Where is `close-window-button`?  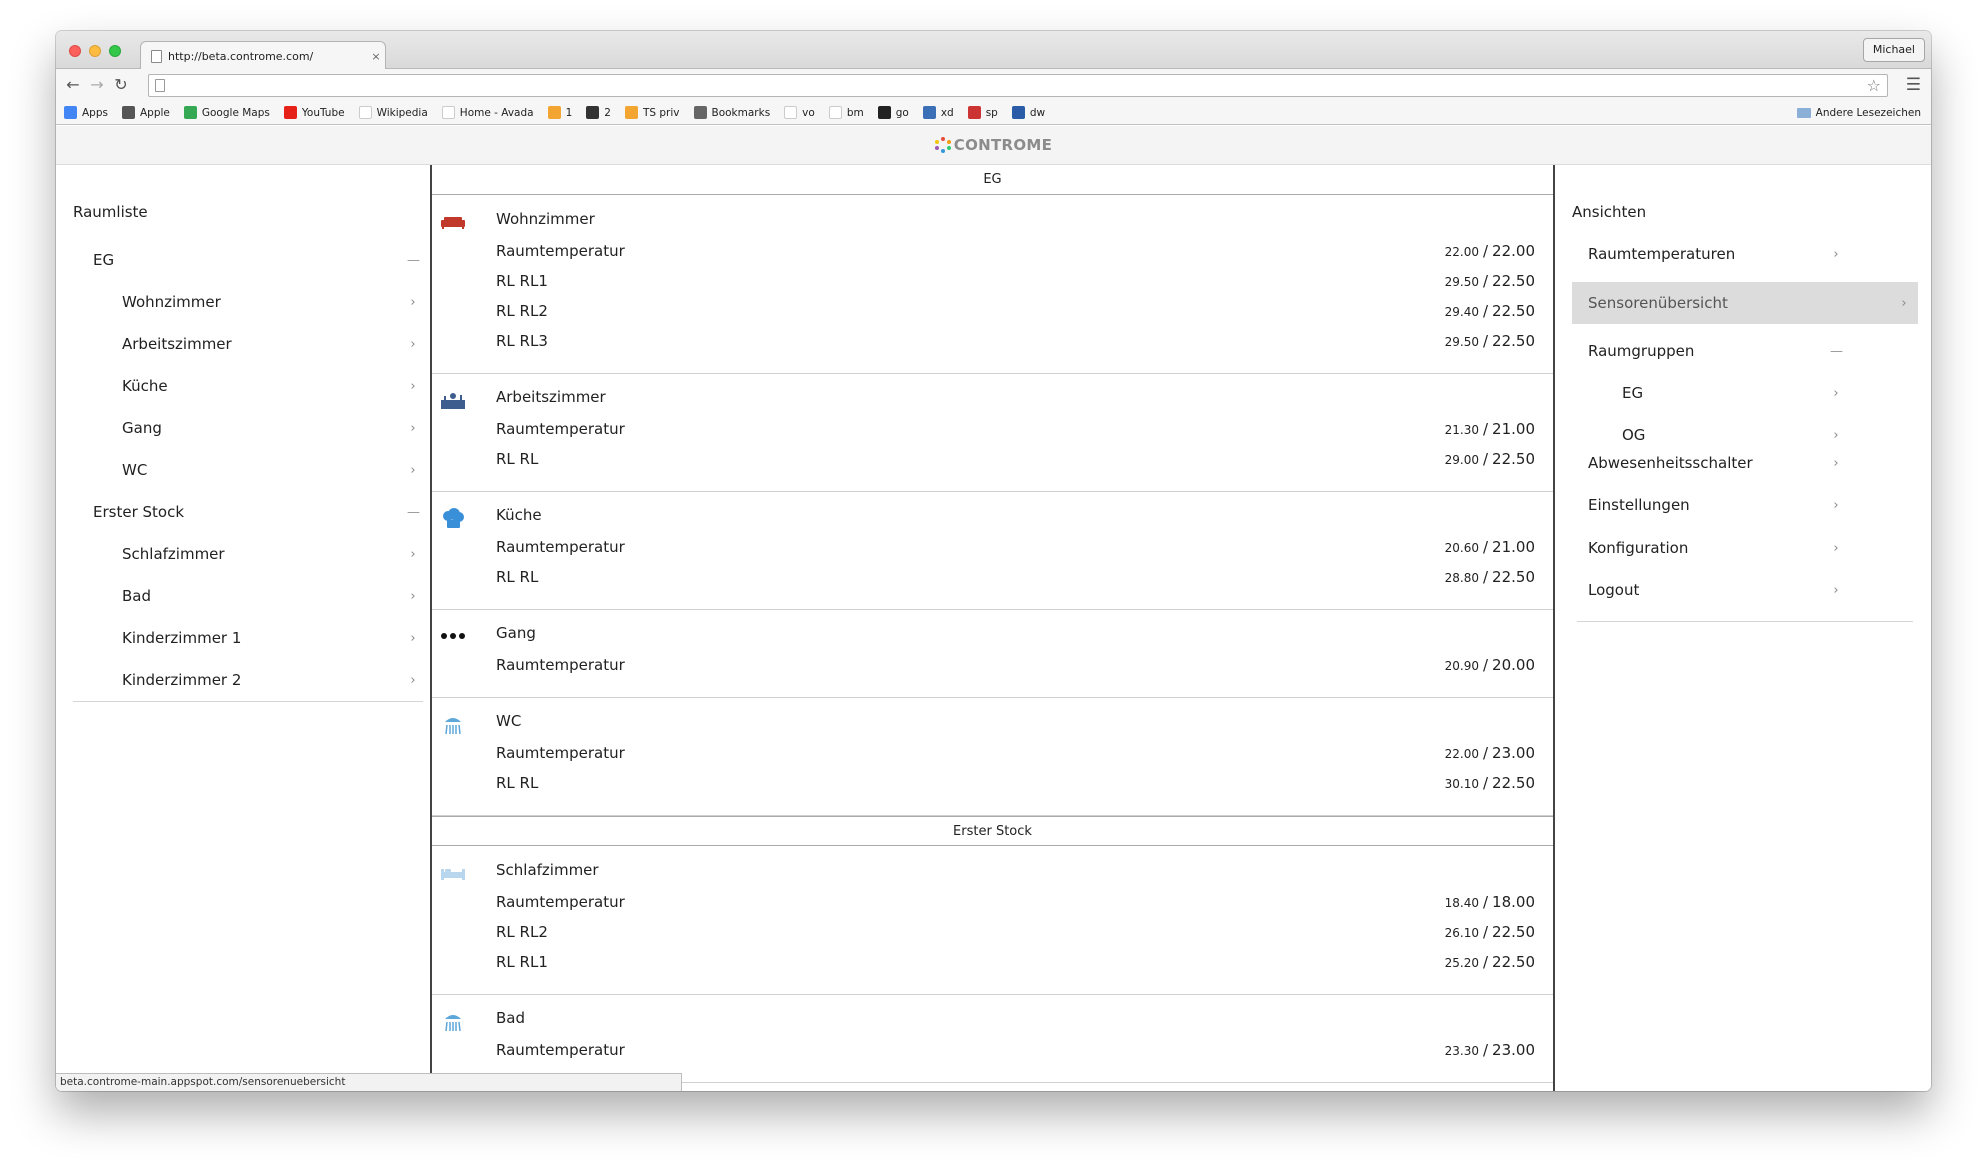 close-window-button is located at coordinates (75, 51).